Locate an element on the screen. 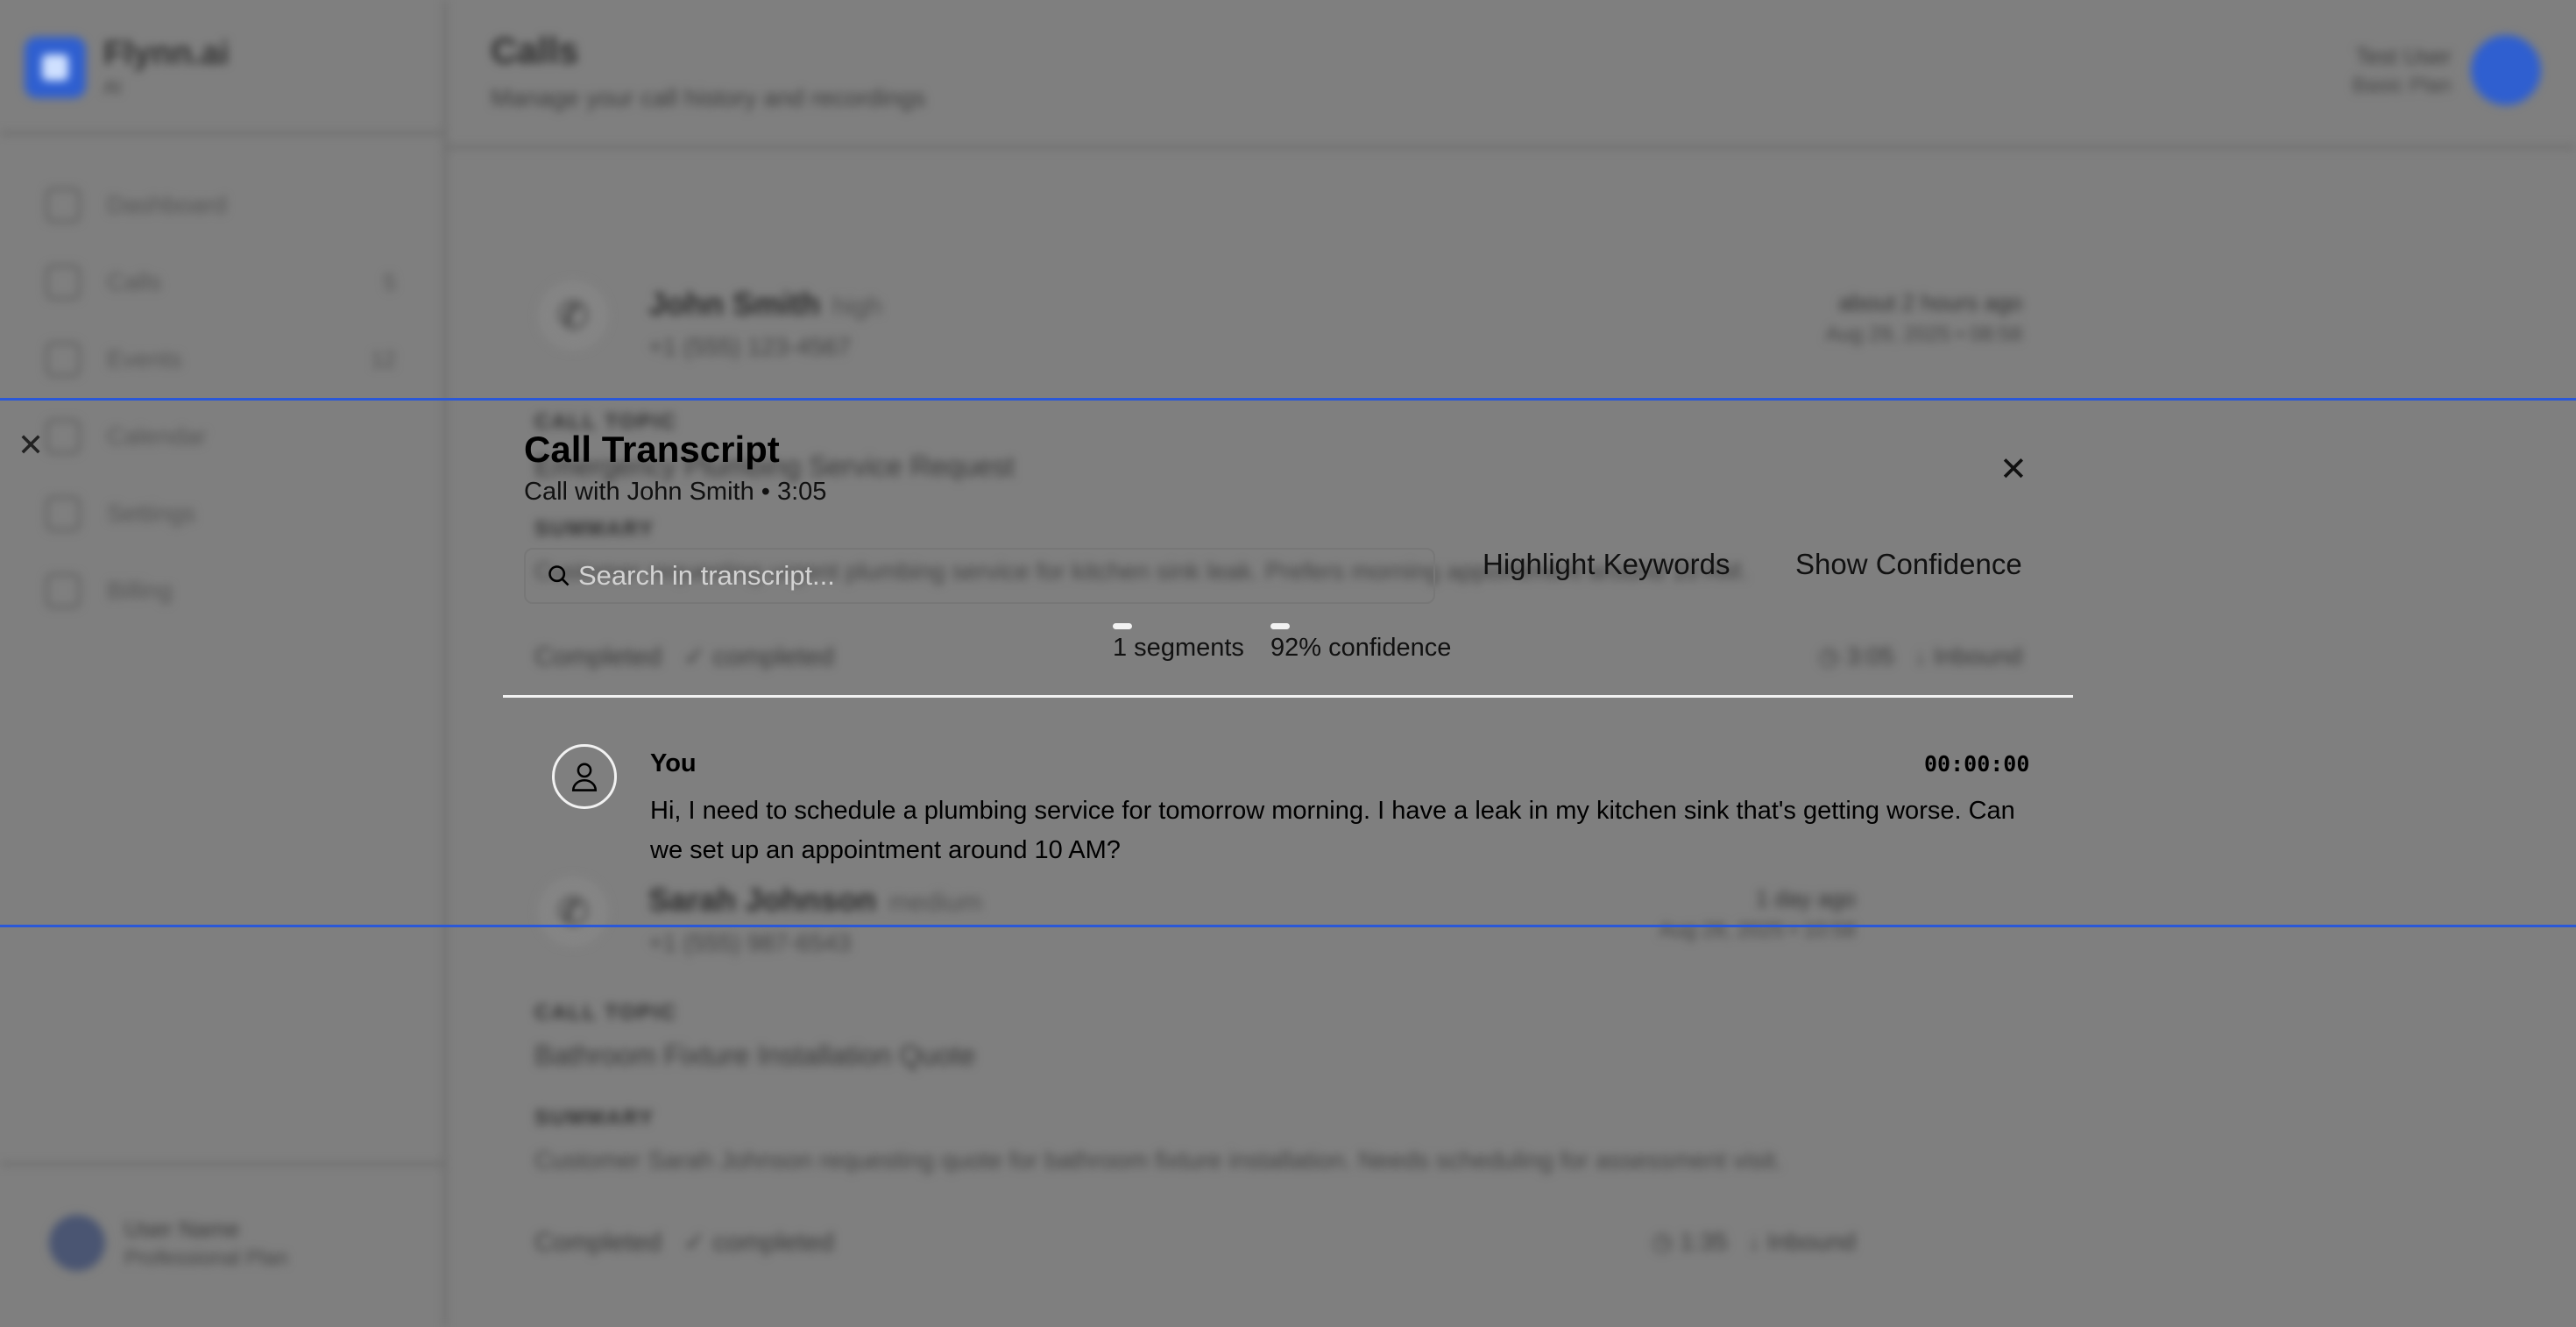 This screenshot has width=2576, height=1327. summary-label: SUMMARY is located at coordinates (594, 1118).